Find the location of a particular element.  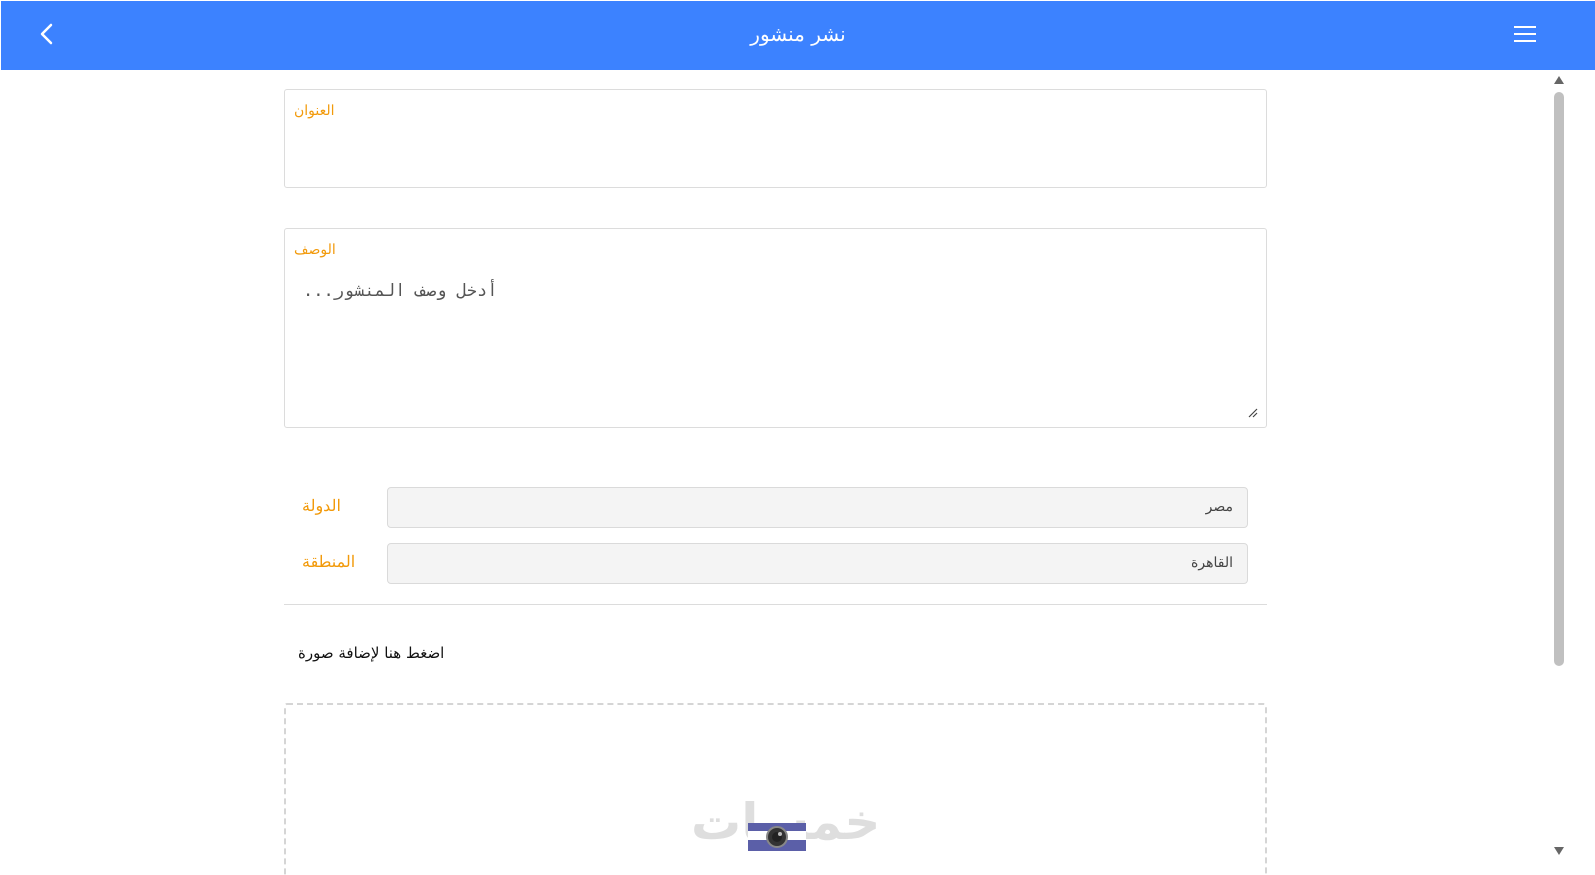

add-photo-link: اضغط هنا لإضافة صورة is located at coordinates (371, 653).